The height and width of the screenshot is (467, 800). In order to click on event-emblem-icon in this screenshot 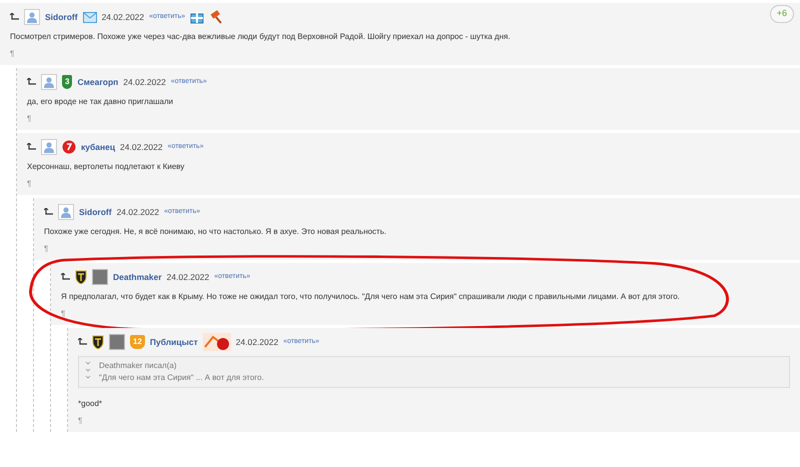, I will do `click(216, 342)`.